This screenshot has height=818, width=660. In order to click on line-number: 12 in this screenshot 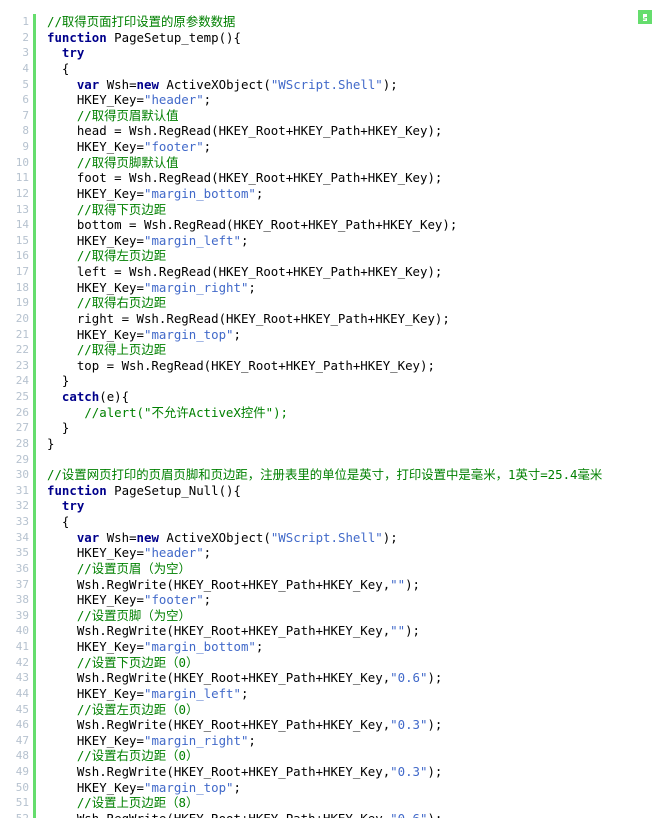, I will do `click(22, 193)`.